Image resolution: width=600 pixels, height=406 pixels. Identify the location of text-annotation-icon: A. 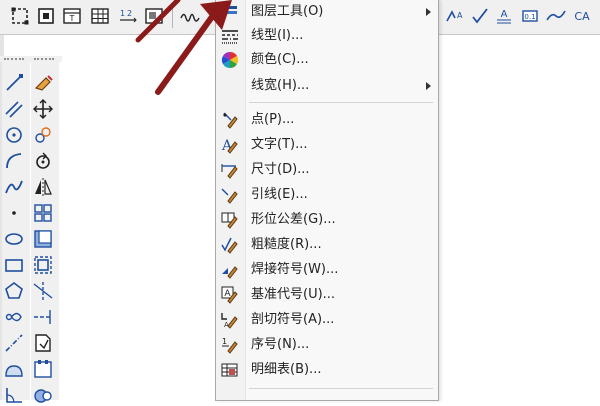
(504, 16).